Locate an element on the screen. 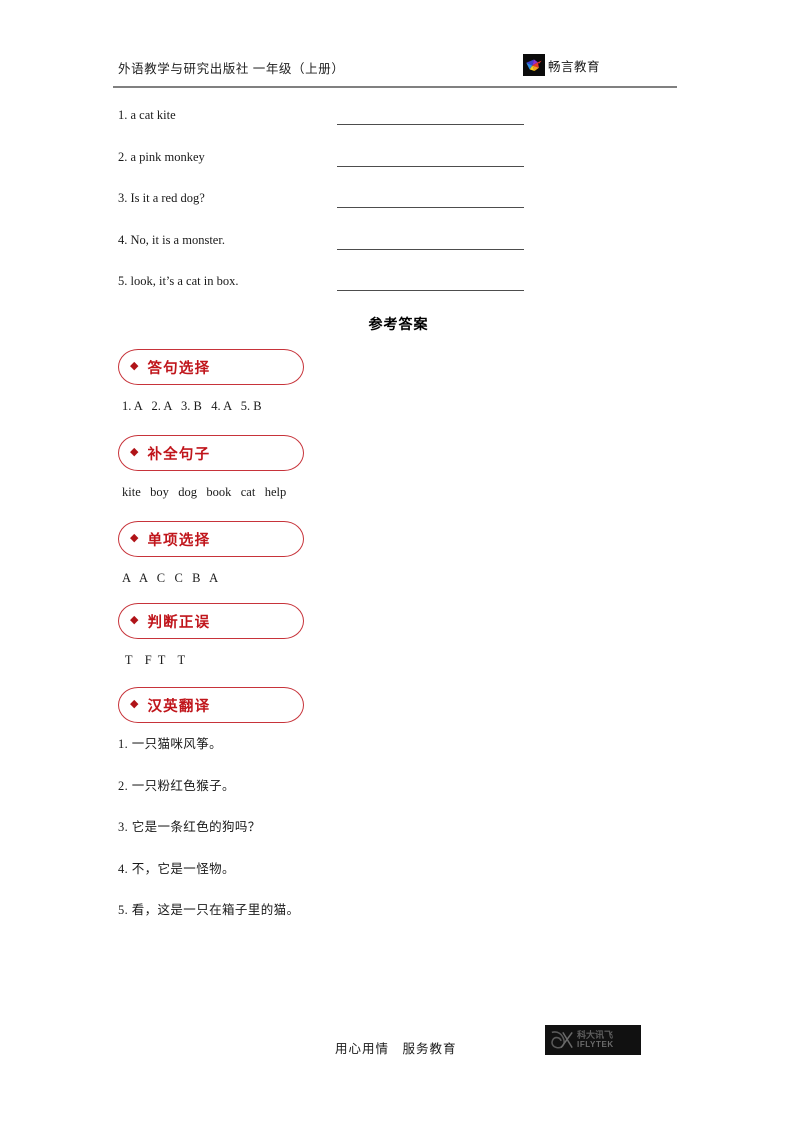  iflytek-logo-icon: 科大讯飞 IFLYTEK is located at coordinates (593, 1040).